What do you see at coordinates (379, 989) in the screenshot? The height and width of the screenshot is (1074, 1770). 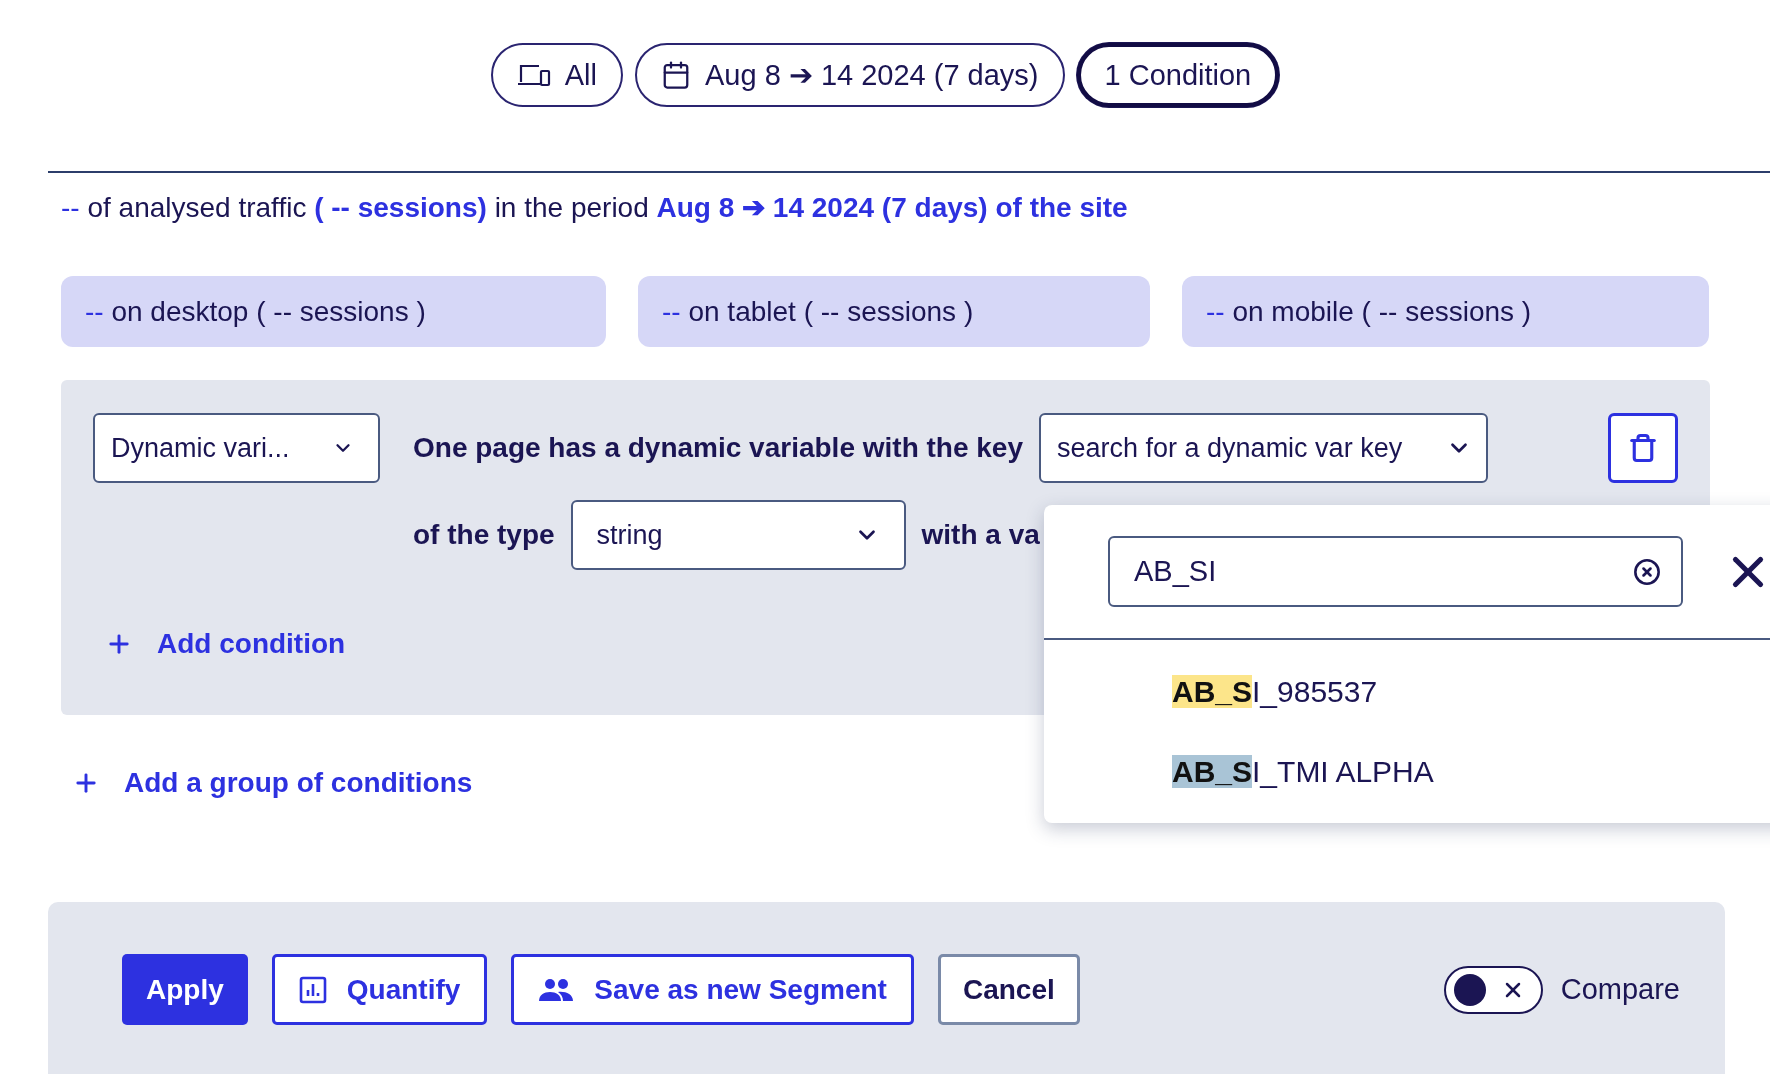 I see `action-button: Quantify` at bounding box center [379, 989].